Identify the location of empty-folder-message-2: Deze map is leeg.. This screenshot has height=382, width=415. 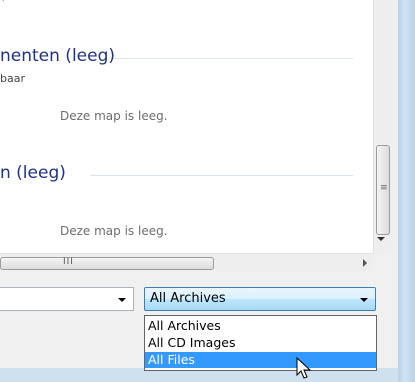
(114, 231).